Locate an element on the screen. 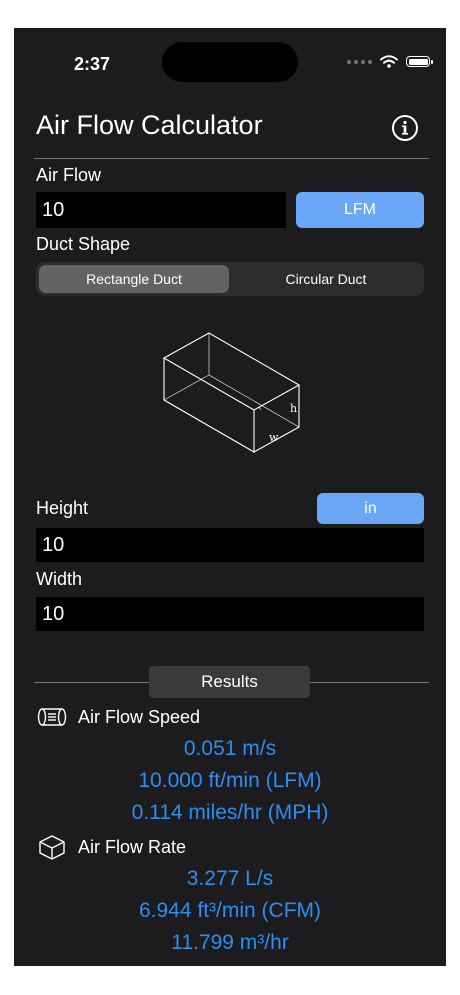 The width and height of the screenshot is (460, 995). status-icons is located at coordinates (390, 61).